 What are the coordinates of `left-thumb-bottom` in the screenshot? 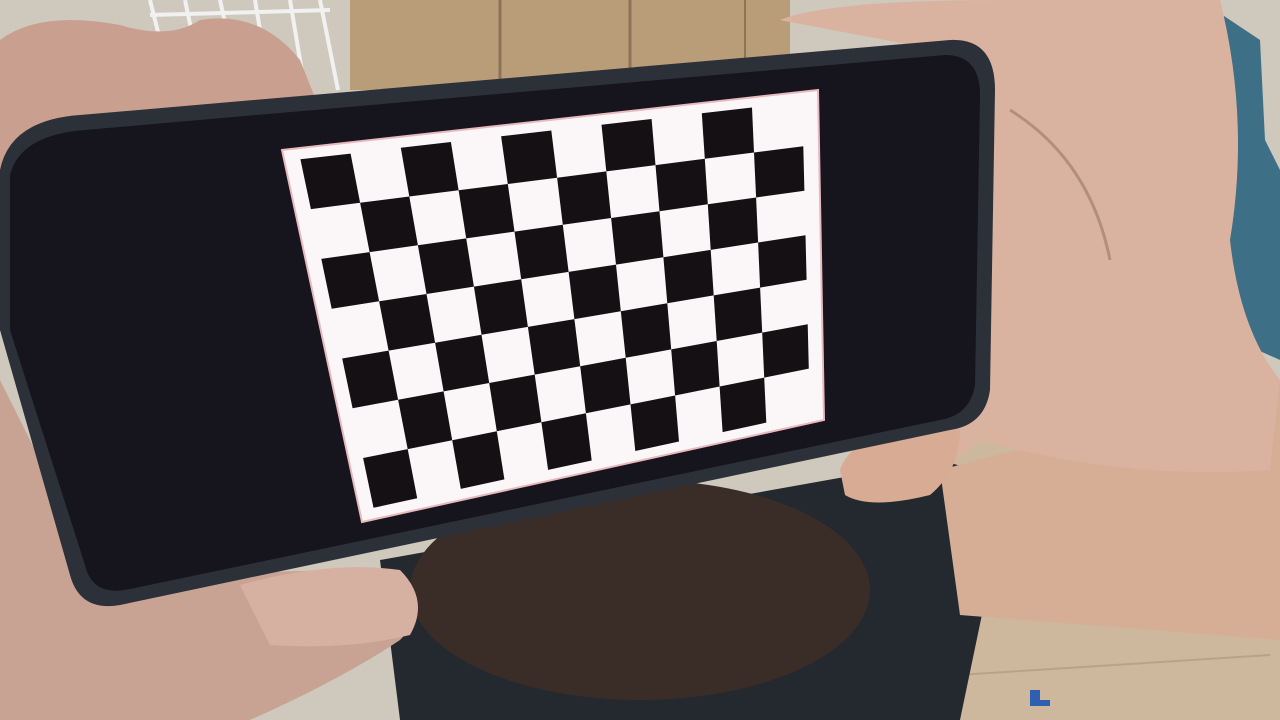 It's located at (329, 607).